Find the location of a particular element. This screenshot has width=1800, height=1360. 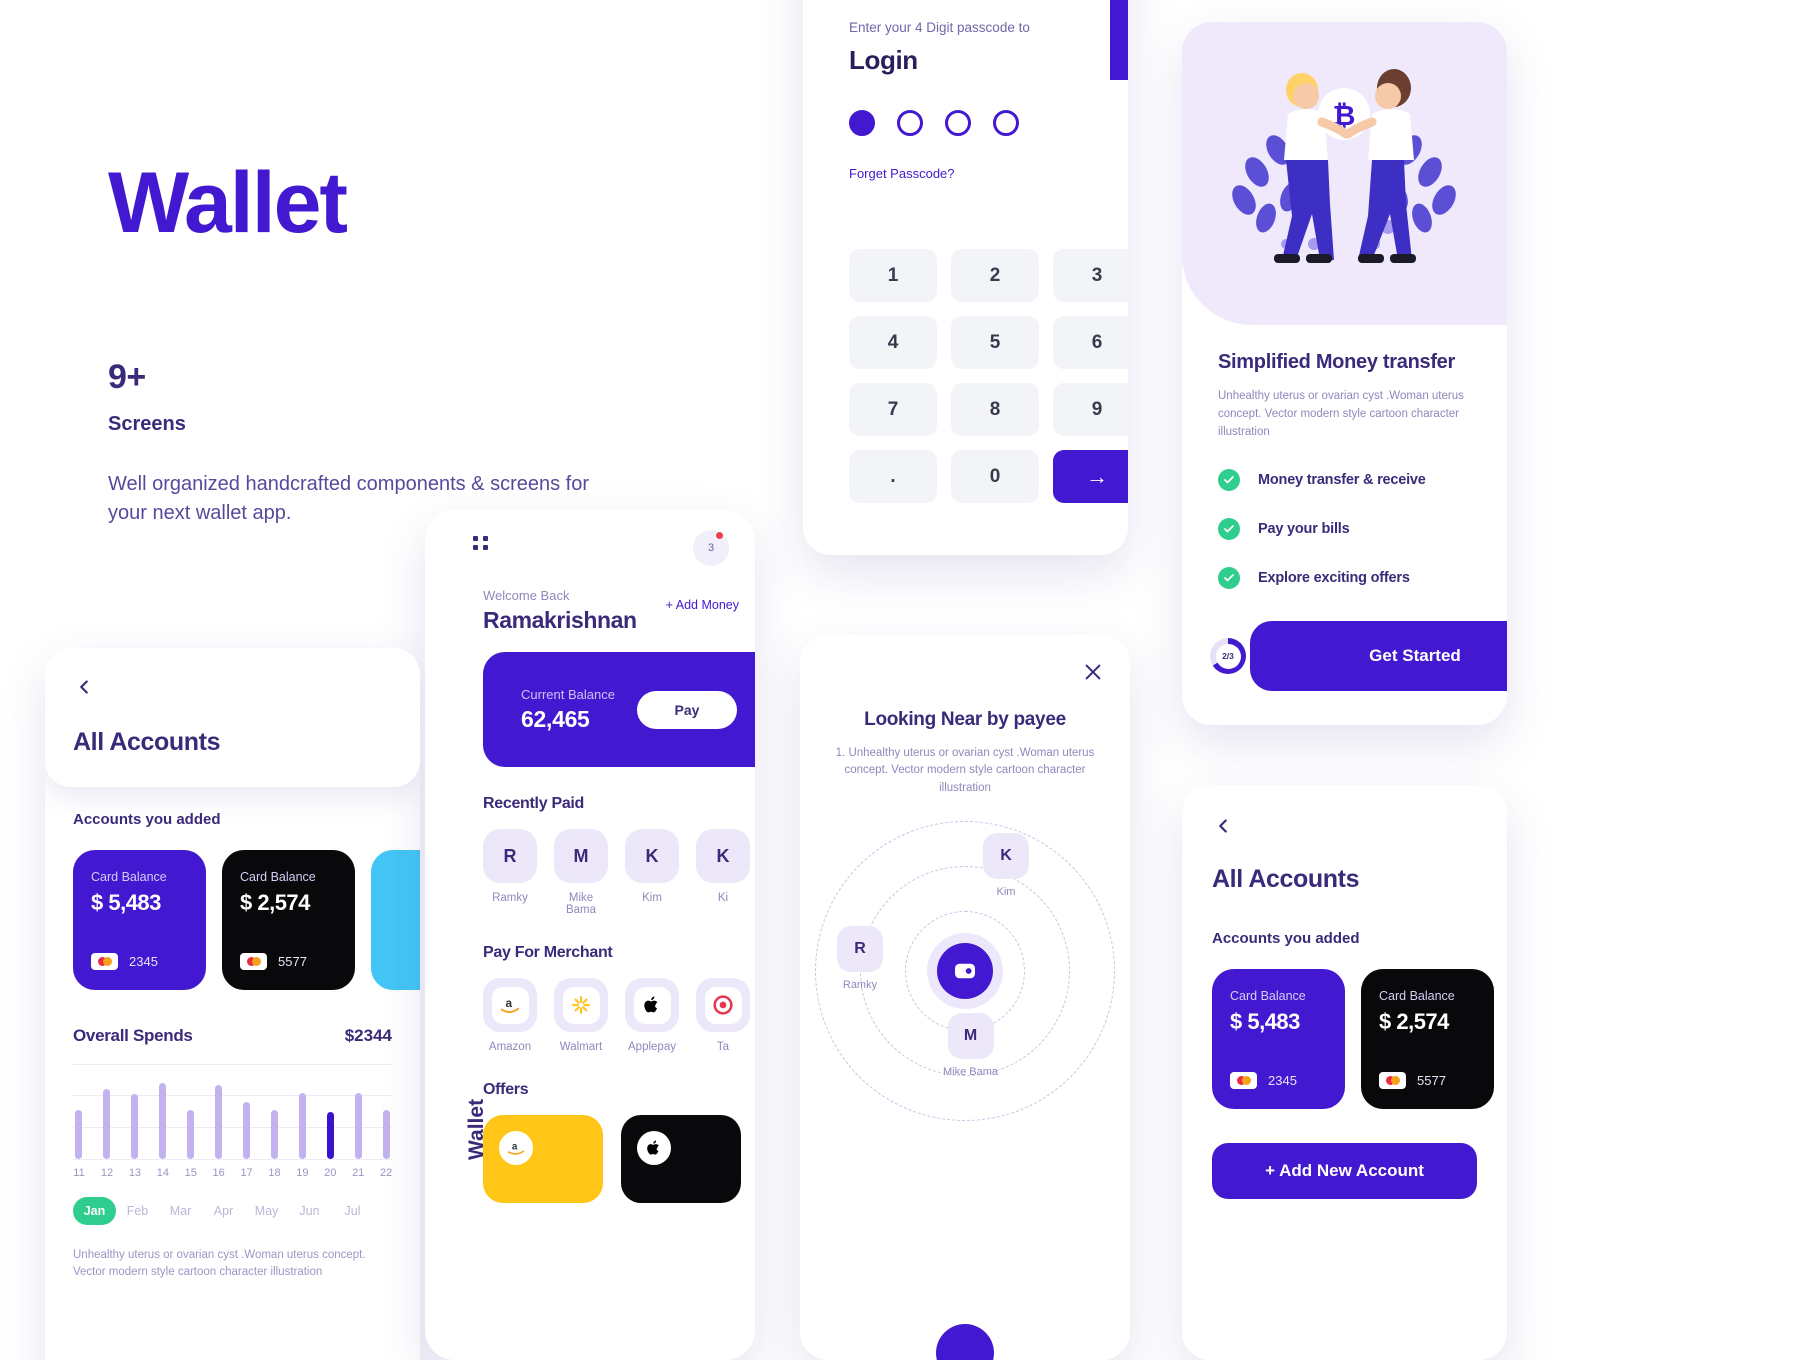

current-balance-amount: 62,465 is located at coordinates (555, 718).